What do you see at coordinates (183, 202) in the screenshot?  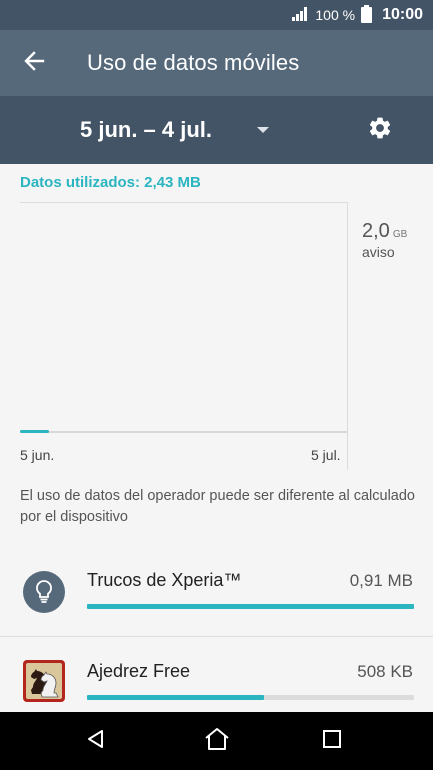 I see `chart-top-gridline` at bounding box center [183, 202].